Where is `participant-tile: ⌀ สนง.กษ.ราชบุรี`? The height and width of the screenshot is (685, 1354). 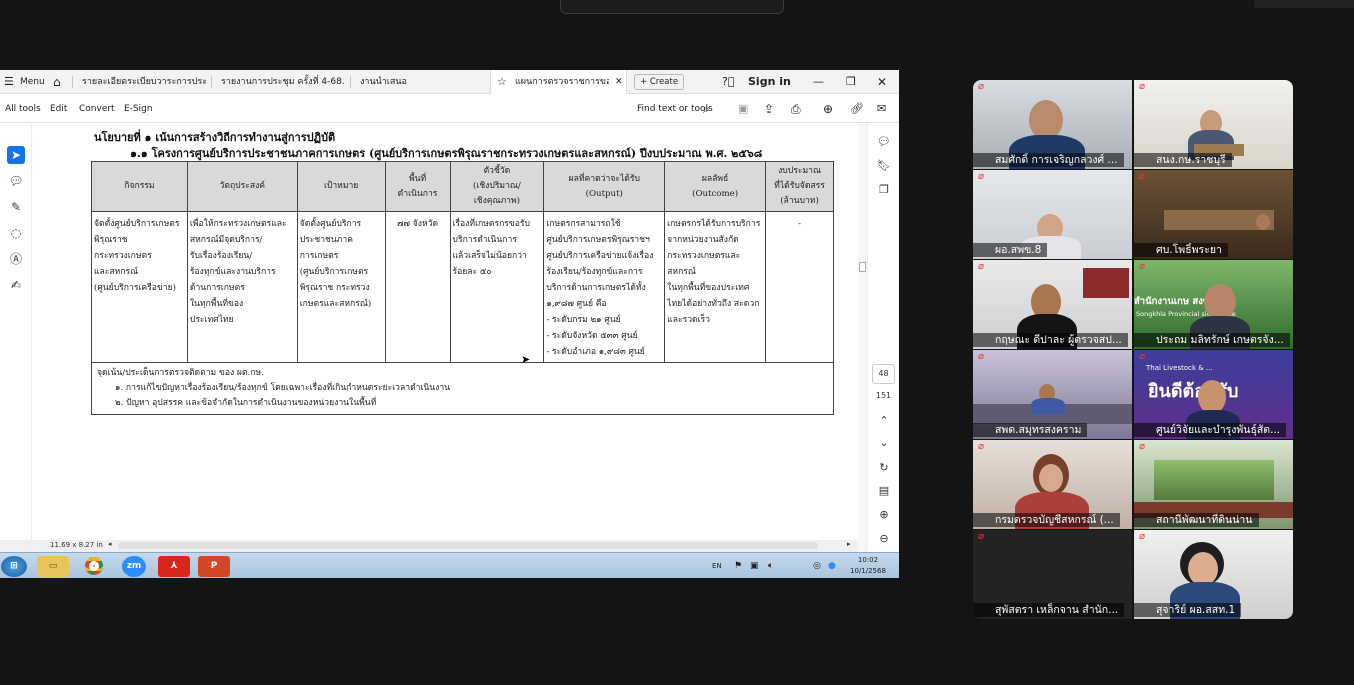 participant-tile: ⌀ สนง.กษ.ราชบุรี is located at coordinates (1213, 124).